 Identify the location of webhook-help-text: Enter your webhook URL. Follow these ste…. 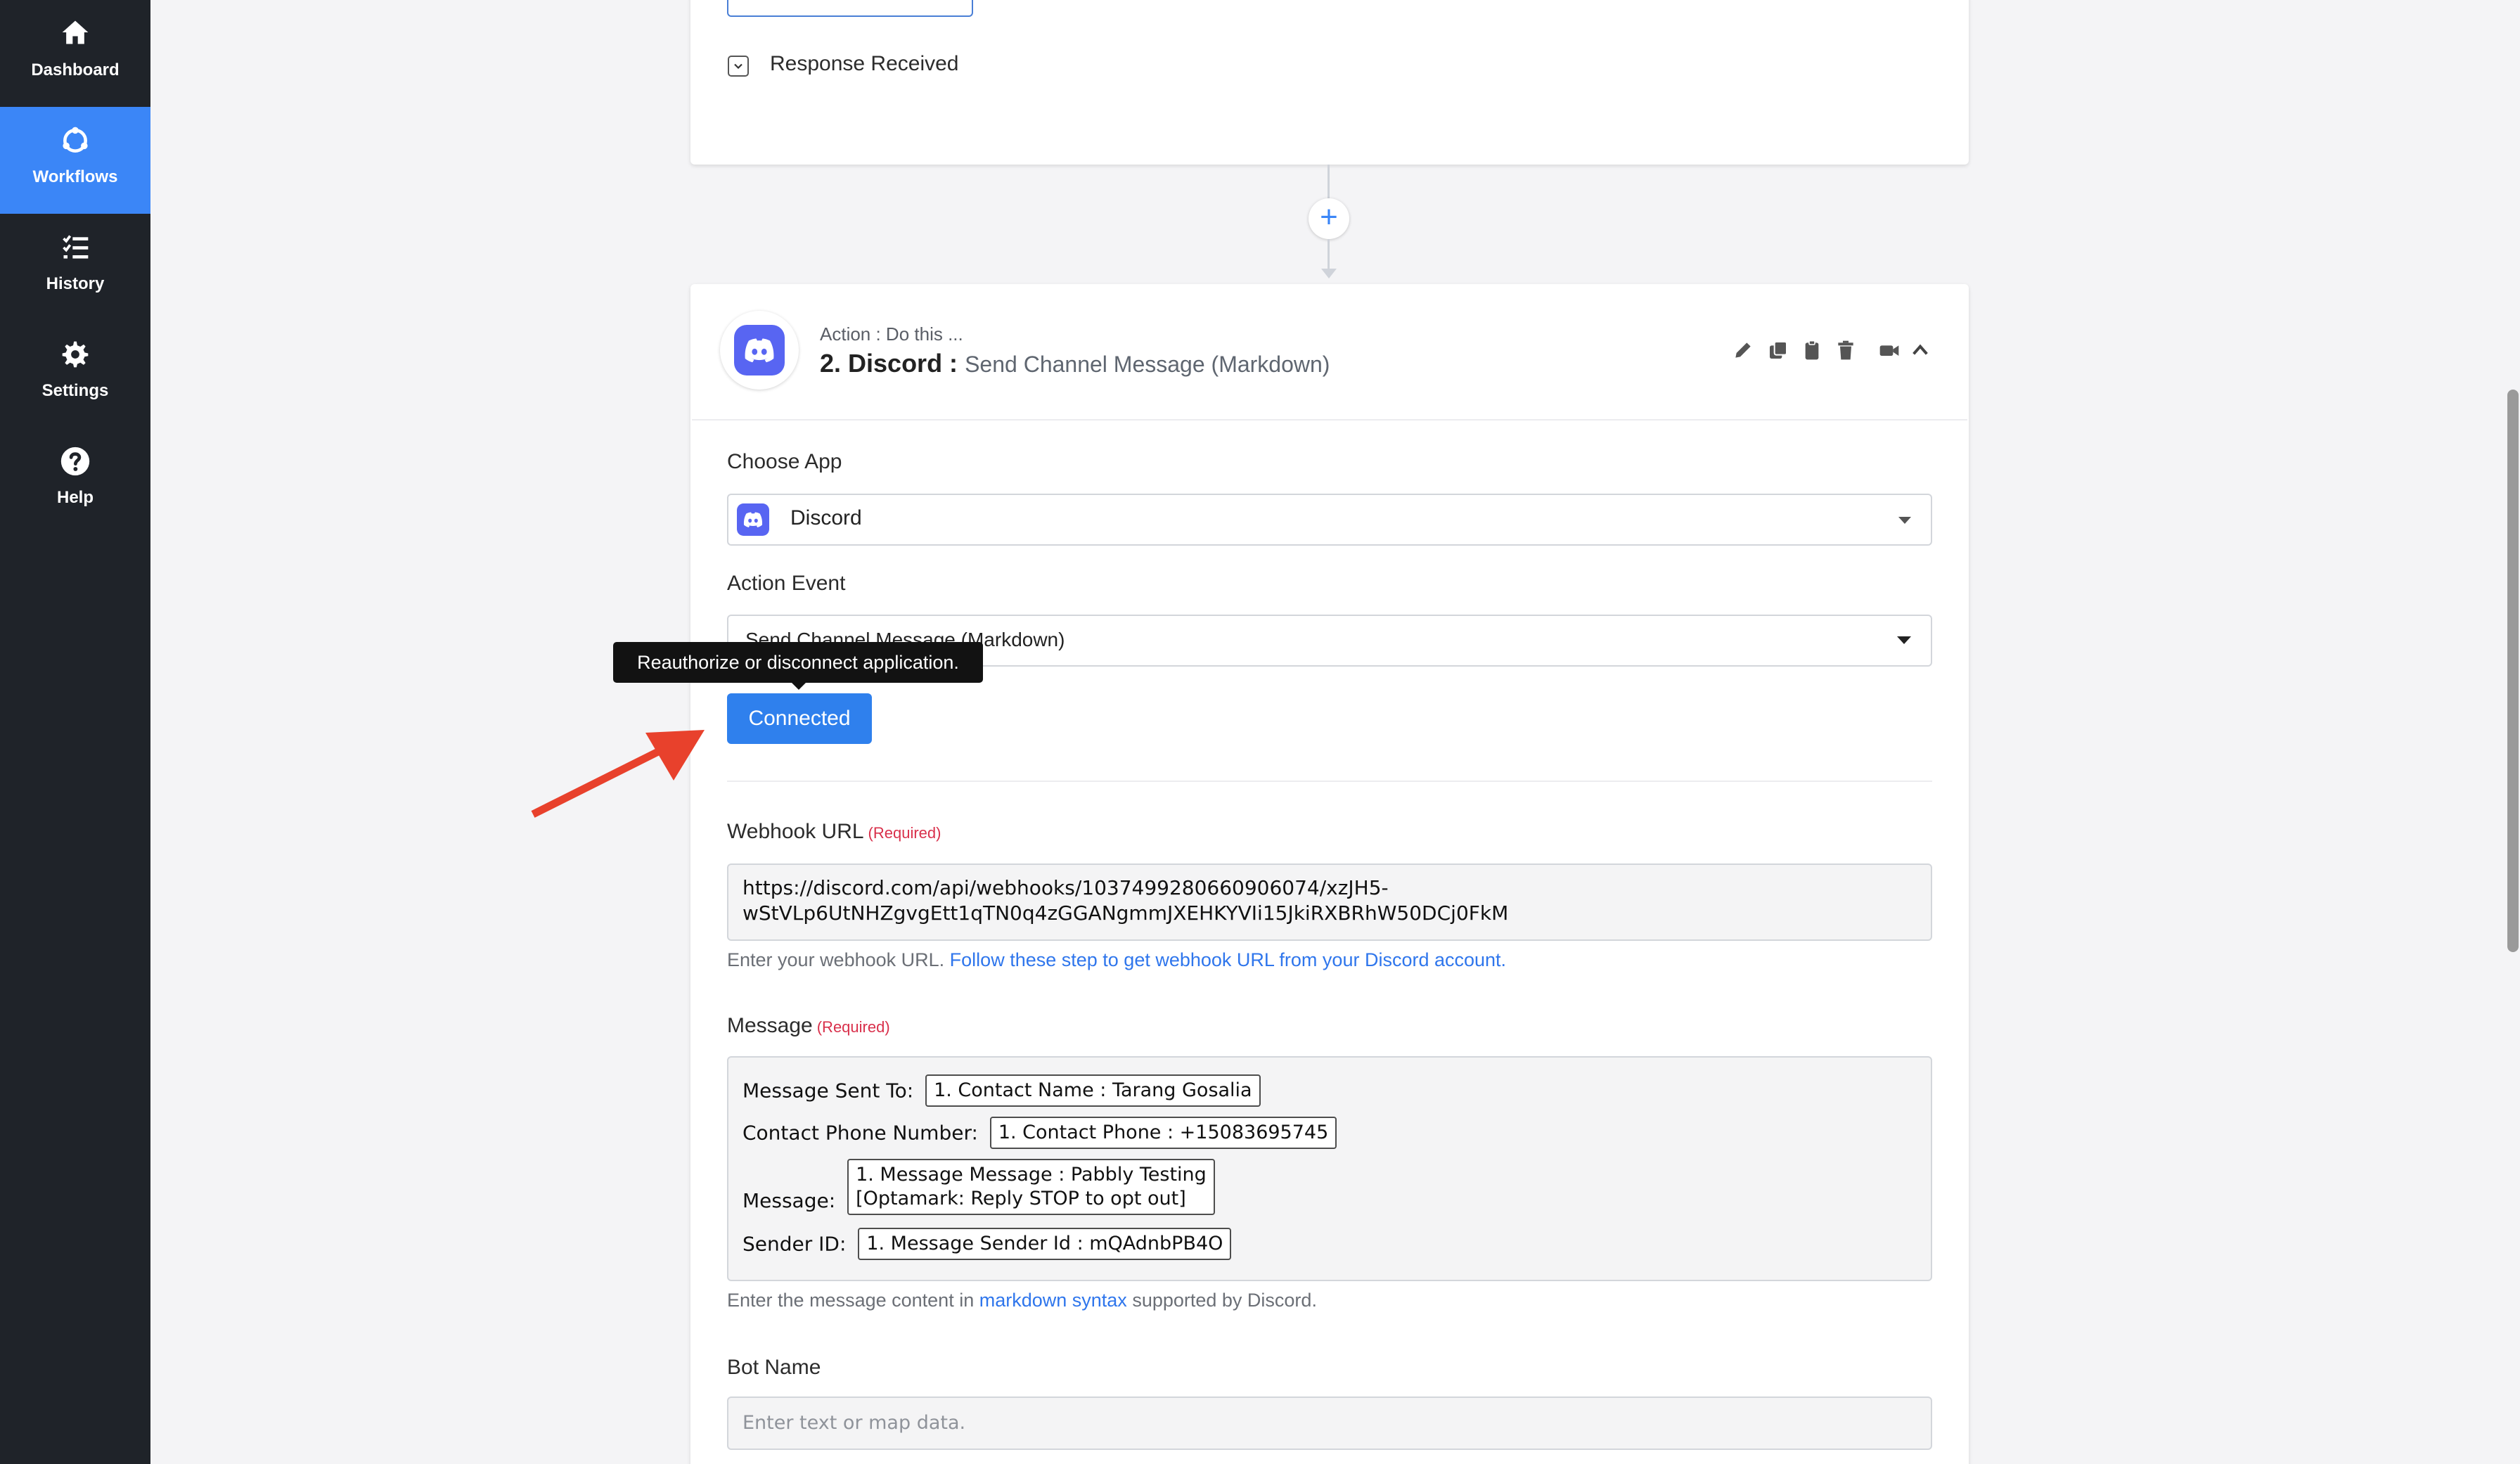
(1116, 960).